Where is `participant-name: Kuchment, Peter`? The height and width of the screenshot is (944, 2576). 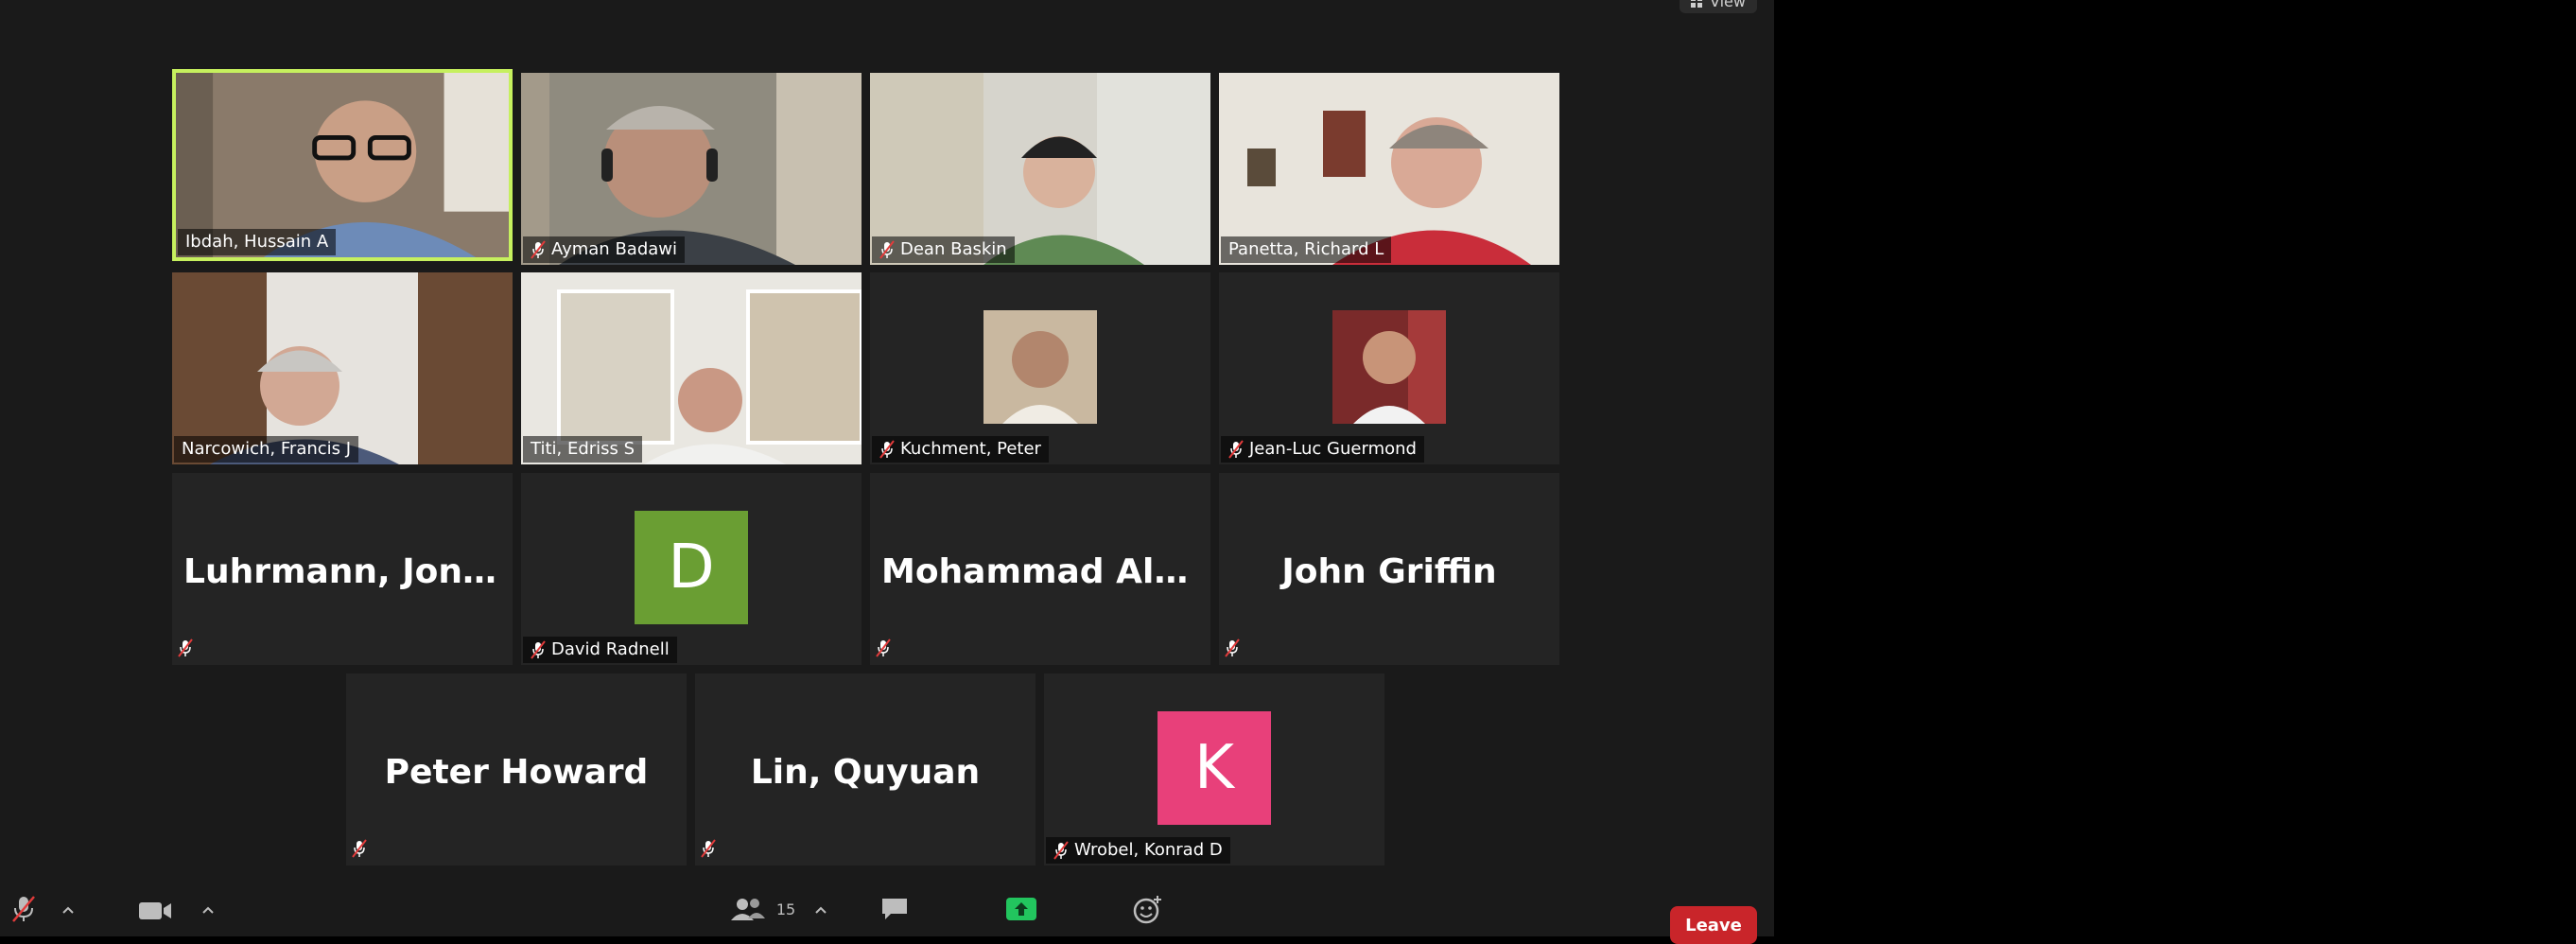
participant-name: Kuchment, Peter is located at coordinates (970, 449).